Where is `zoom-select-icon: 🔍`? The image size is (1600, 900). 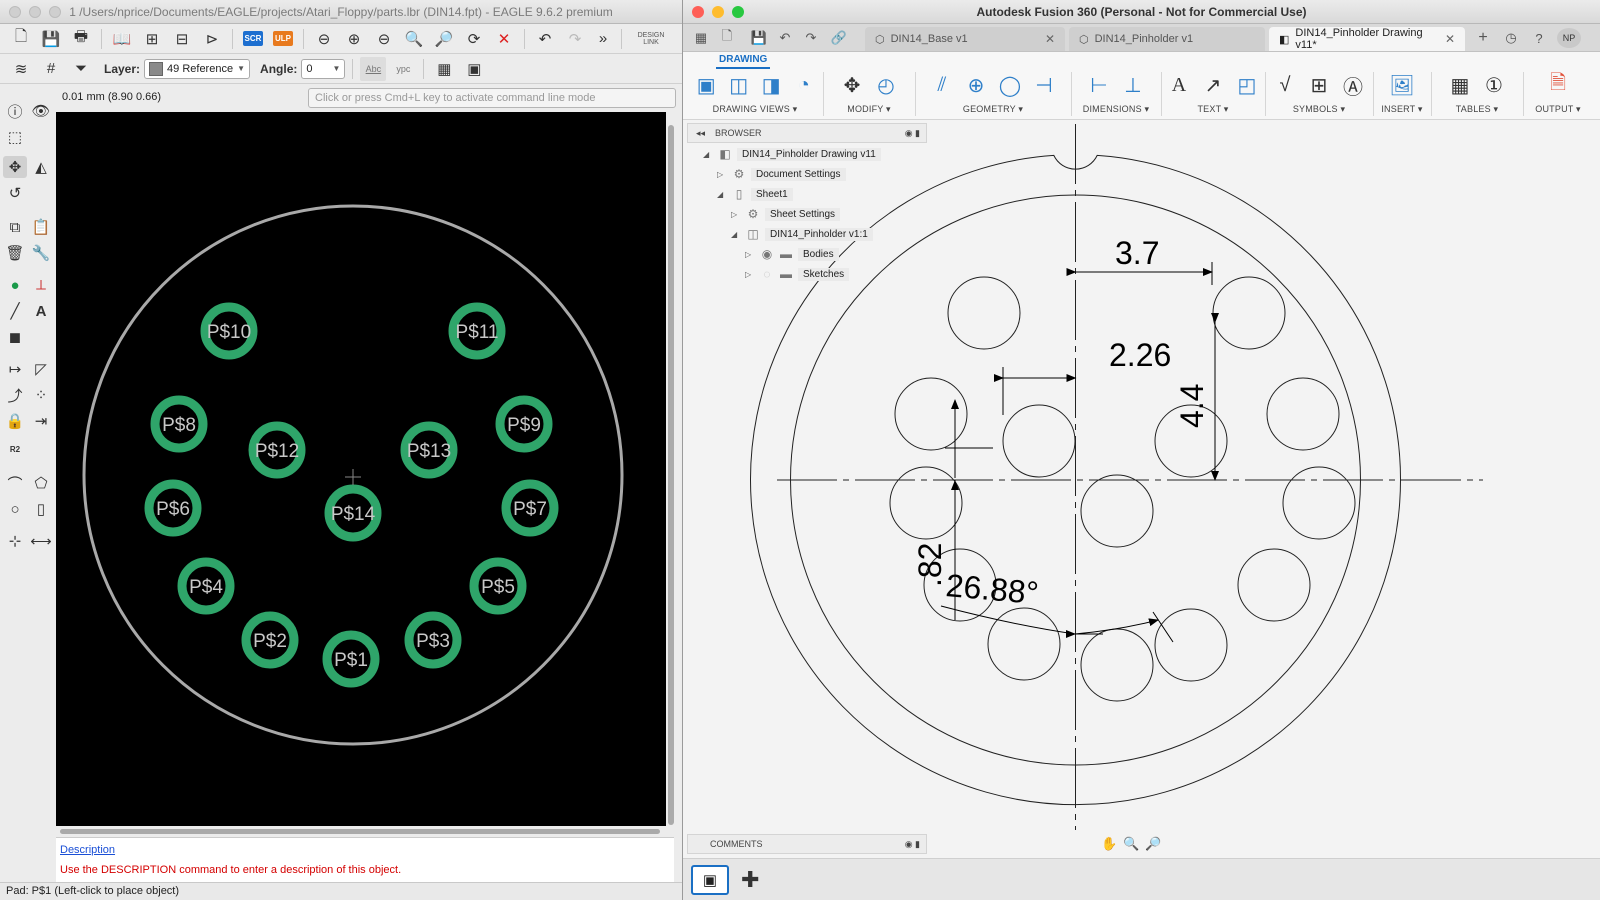
zoom-select-icon: 🔍 is located at coordinates (414, 39).